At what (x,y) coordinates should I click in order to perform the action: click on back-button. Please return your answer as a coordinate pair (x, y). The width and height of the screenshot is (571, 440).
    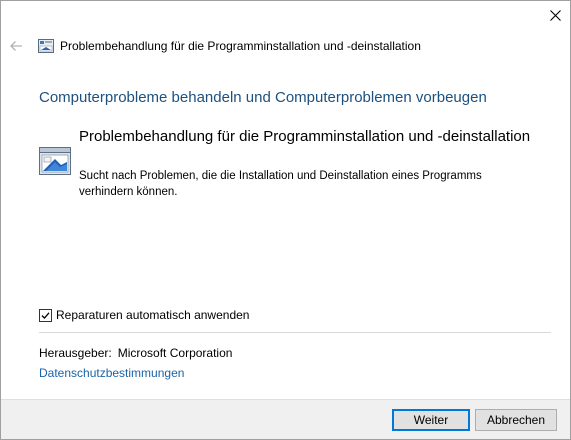
    Looking at the image, I should click on (16, 46).